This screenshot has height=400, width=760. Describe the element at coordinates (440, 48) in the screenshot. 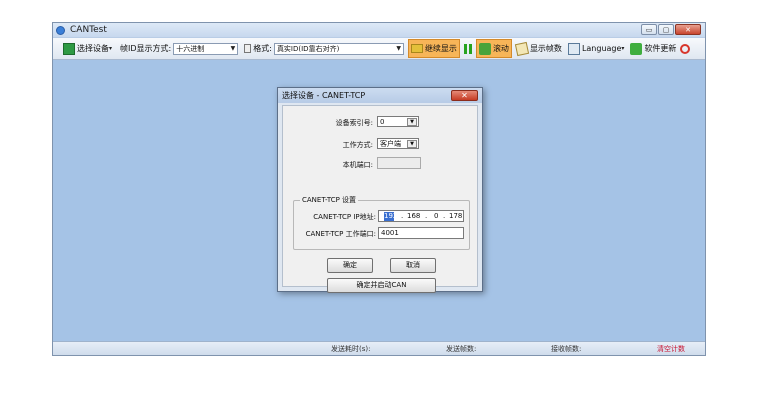

I see `continue-display-label: 继续显示` at that location.